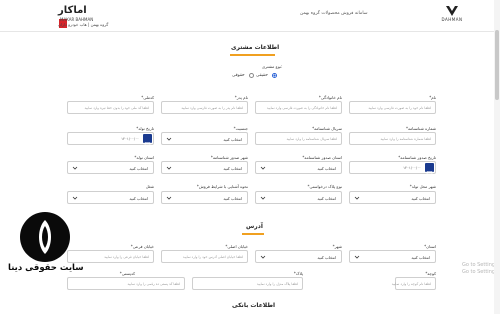 The image size is (500, 314). Describe the element at coordinates (130, 139) in the screenshot. I see `birth-date-value: ۱۴۰۱/۰۰/۰۰` at that location.